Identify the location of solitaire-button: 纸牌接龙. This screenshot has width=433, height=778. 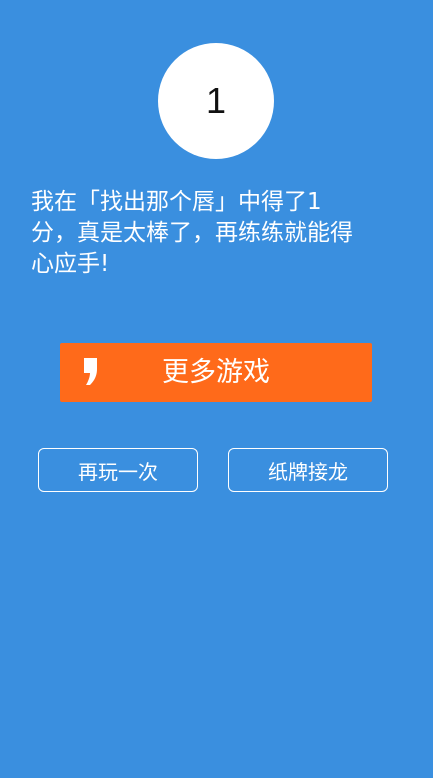
(308, 470).